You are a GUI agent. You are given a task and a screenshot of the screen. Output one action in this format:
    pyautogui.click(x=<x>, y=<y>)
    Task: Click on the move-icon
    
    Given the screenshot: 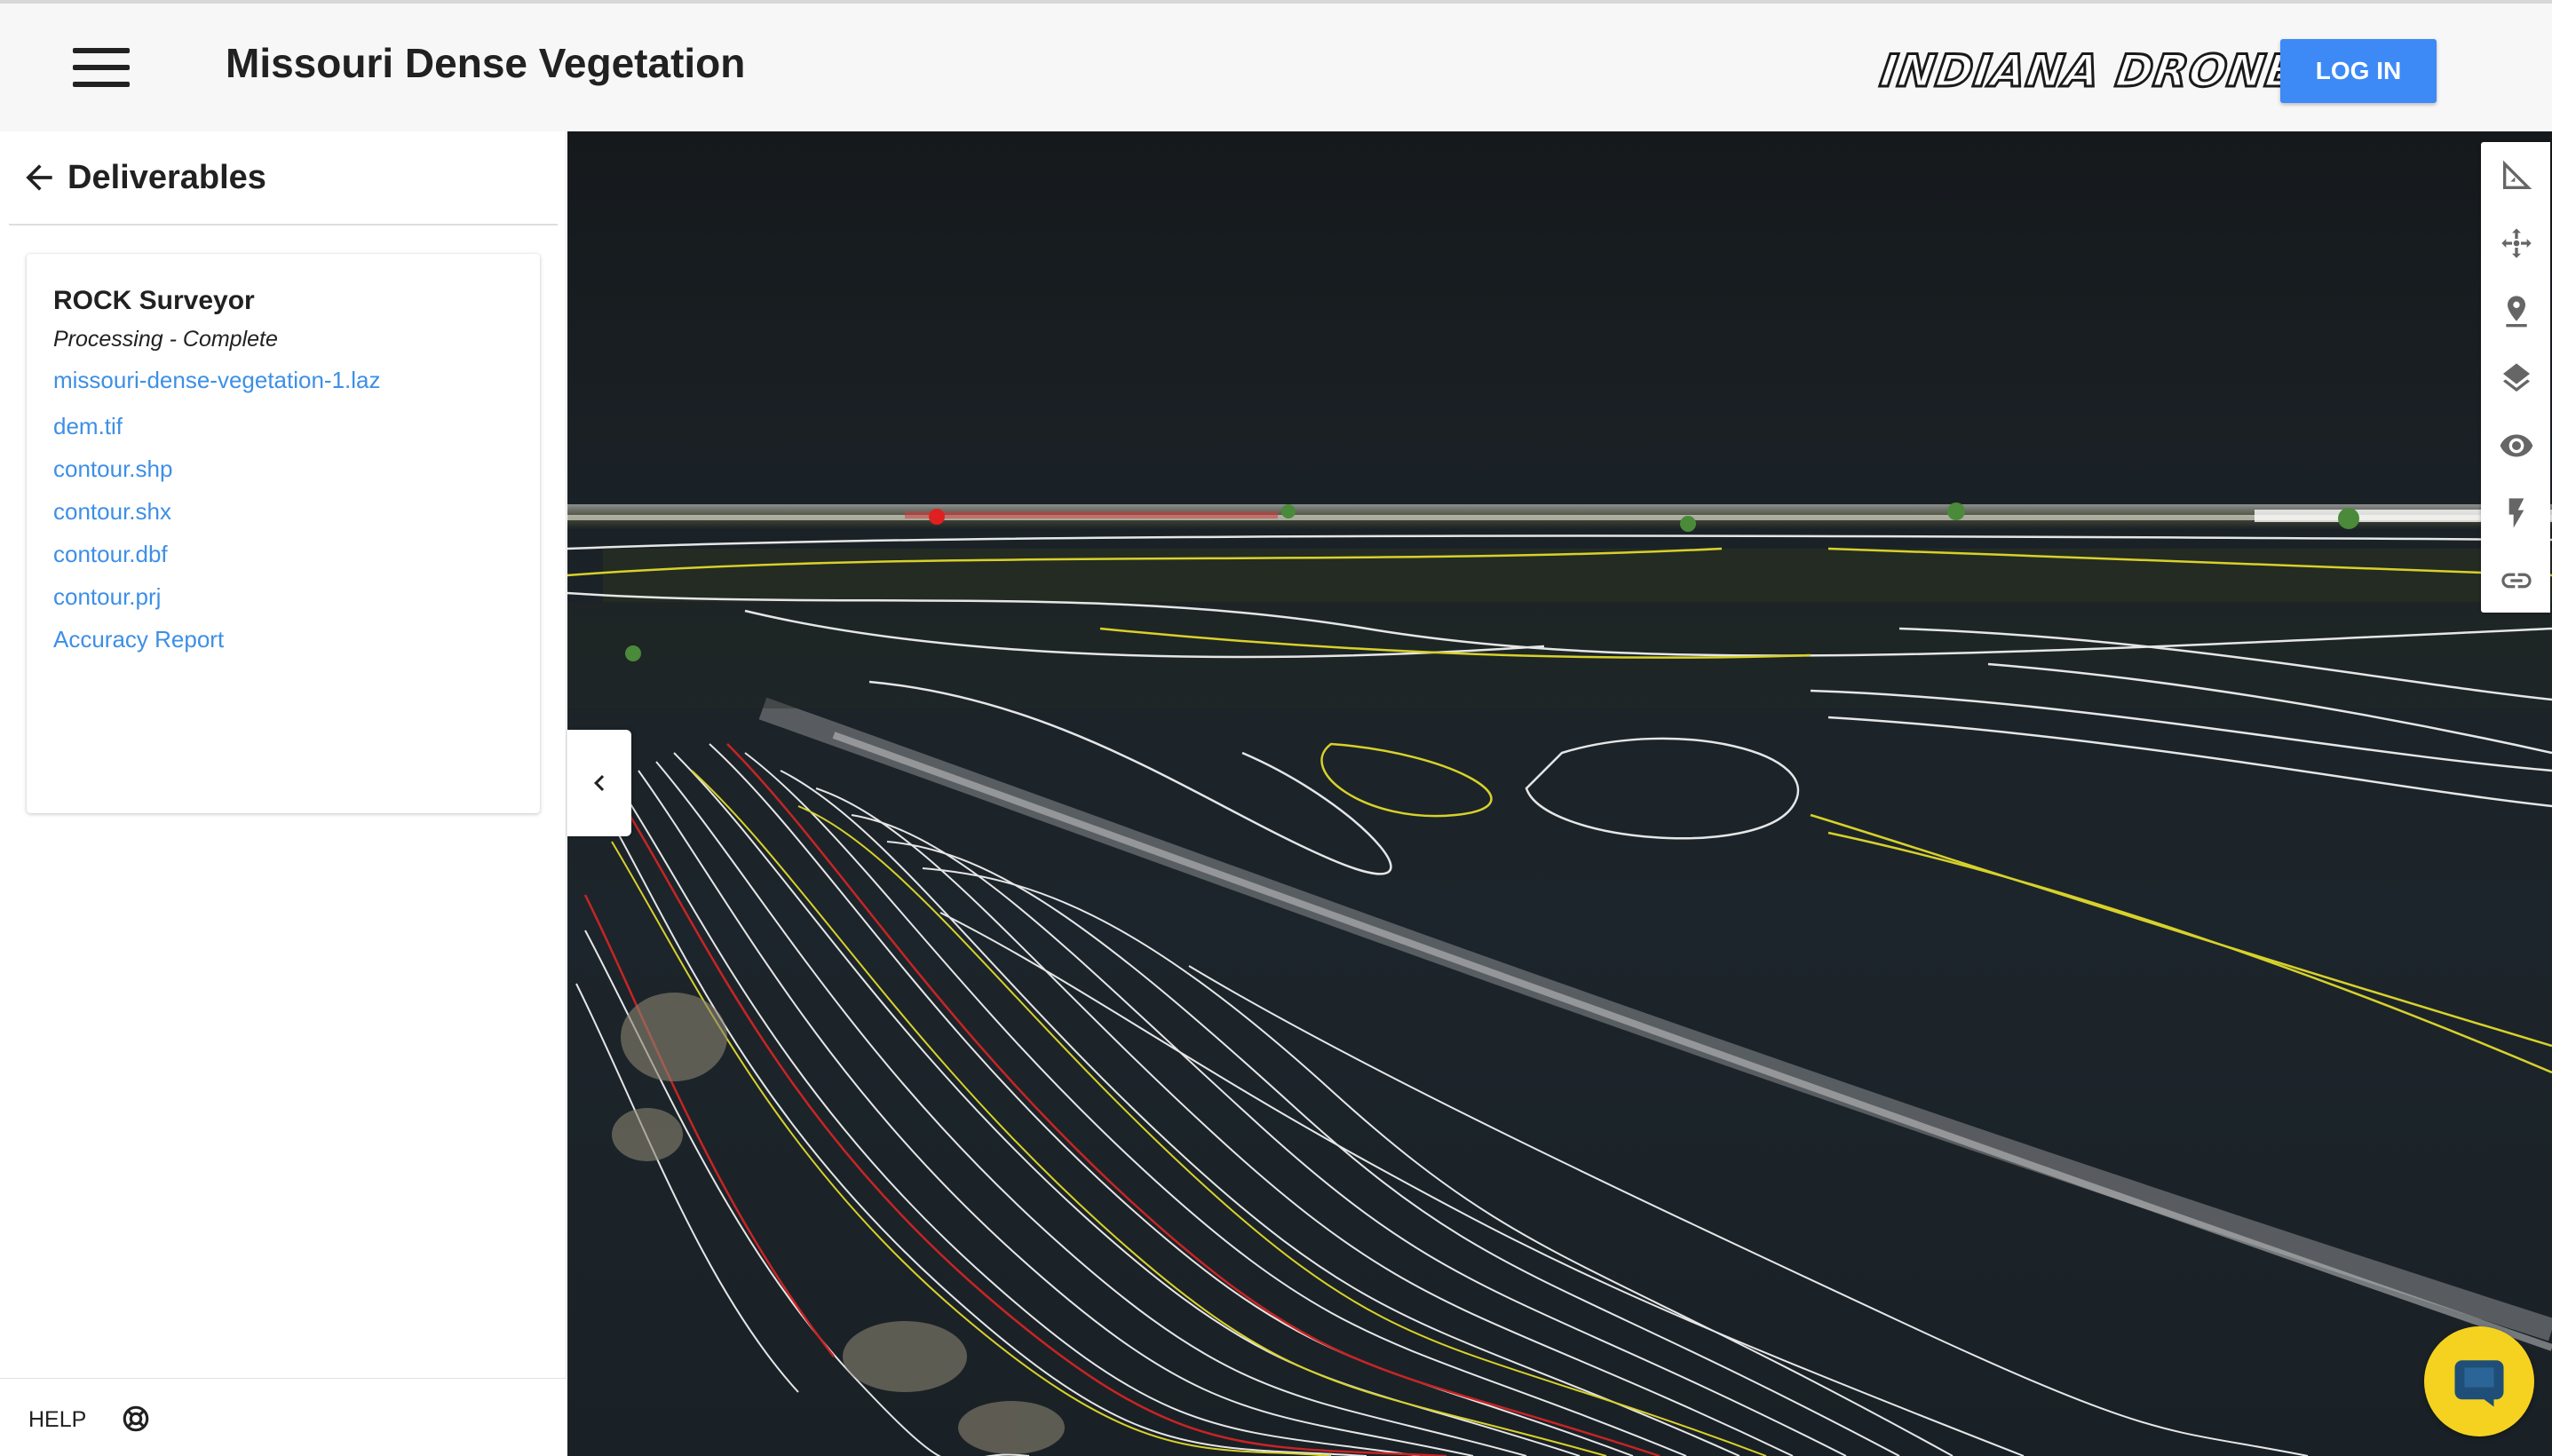 What is the action you would take?
    pyautogui.click(x=2516, y=243)
    